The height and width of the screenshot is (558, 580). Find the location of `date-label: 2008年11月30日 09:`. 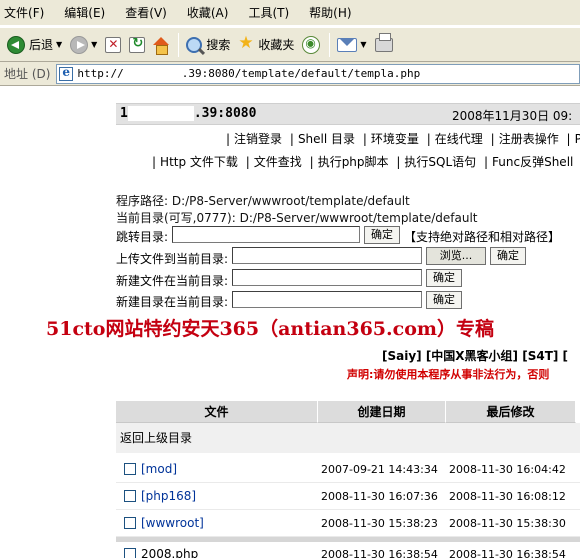

date-label: 2008年11月30日 09: is located at coordinates (512, 116).